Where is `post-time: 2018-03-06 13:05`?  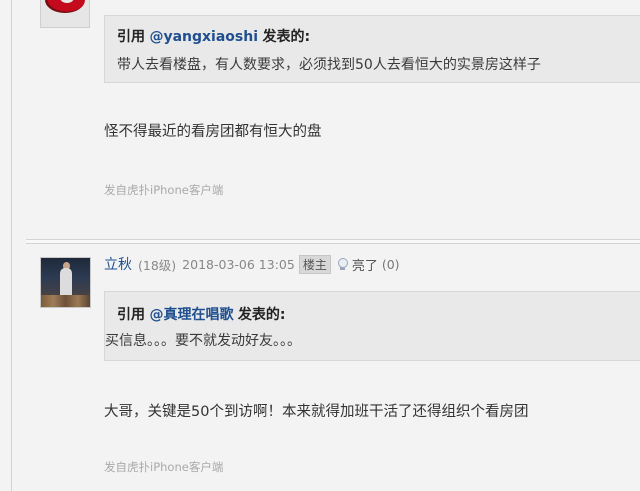 post-time: 2018-03-06 13:05 is located at coordinates (238, 264).